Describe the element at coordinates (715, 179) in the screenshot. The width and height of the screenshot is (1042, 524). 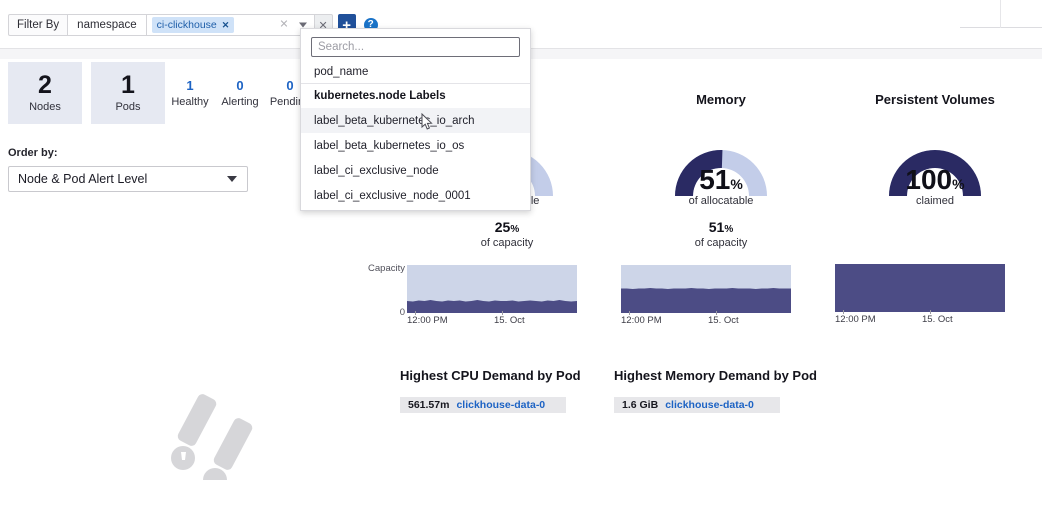
I see `gauge-percent-value: 51` at that location.